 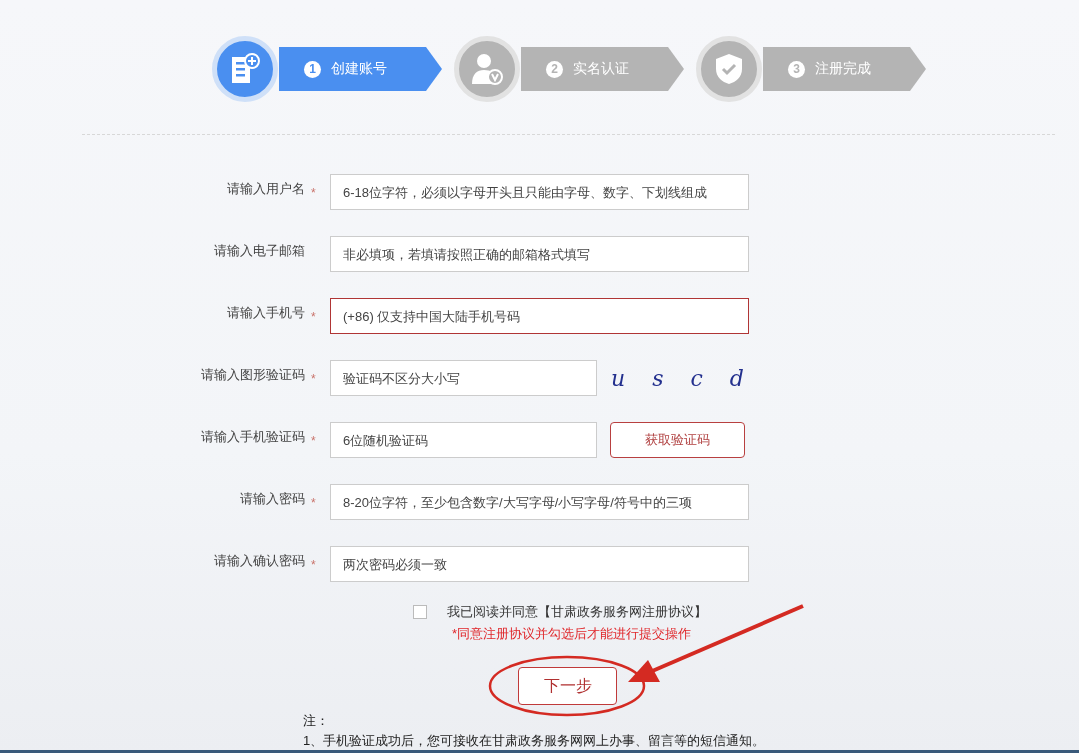 What do you see at coordinates (259, 251) in the screenshot?
I see `field-label: 请输入电子邮箱` at bounding box center [259, 251].